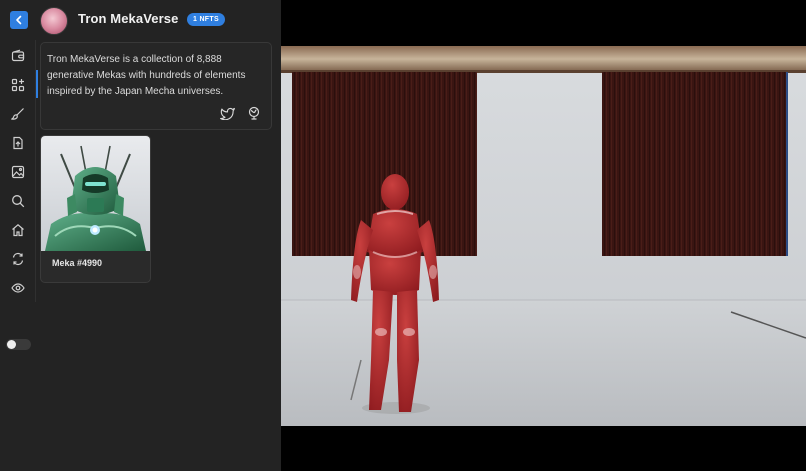 The width and height of the screenshot is (806, 471). What do you see at coordinates (54, 21) in the screenshot?
I see `collection-avatar` at bounding box center [54, 21].